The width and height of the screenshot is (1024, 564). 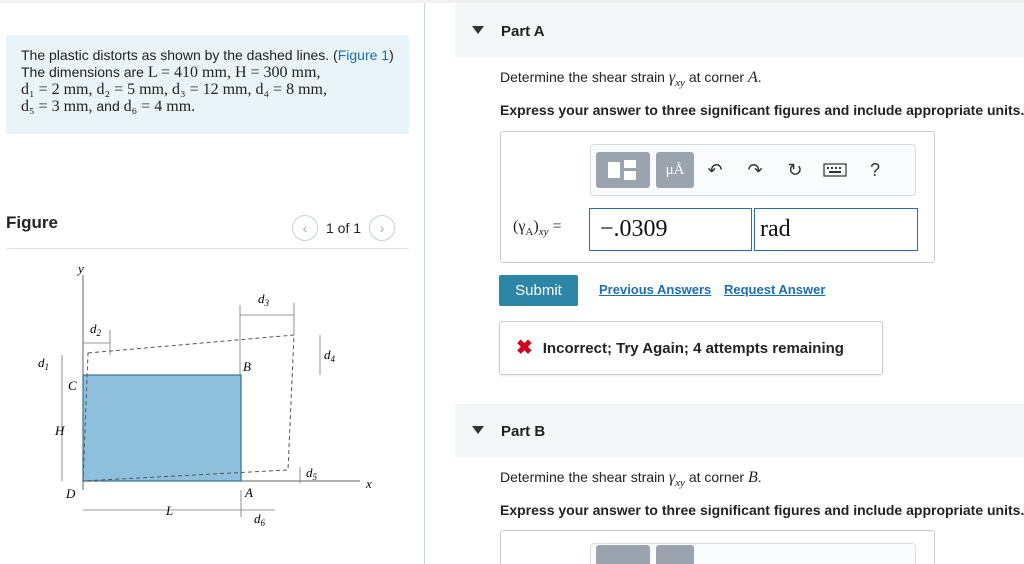 I want to click on chevron-left-icon: ‹, so click(x=305, y=228).